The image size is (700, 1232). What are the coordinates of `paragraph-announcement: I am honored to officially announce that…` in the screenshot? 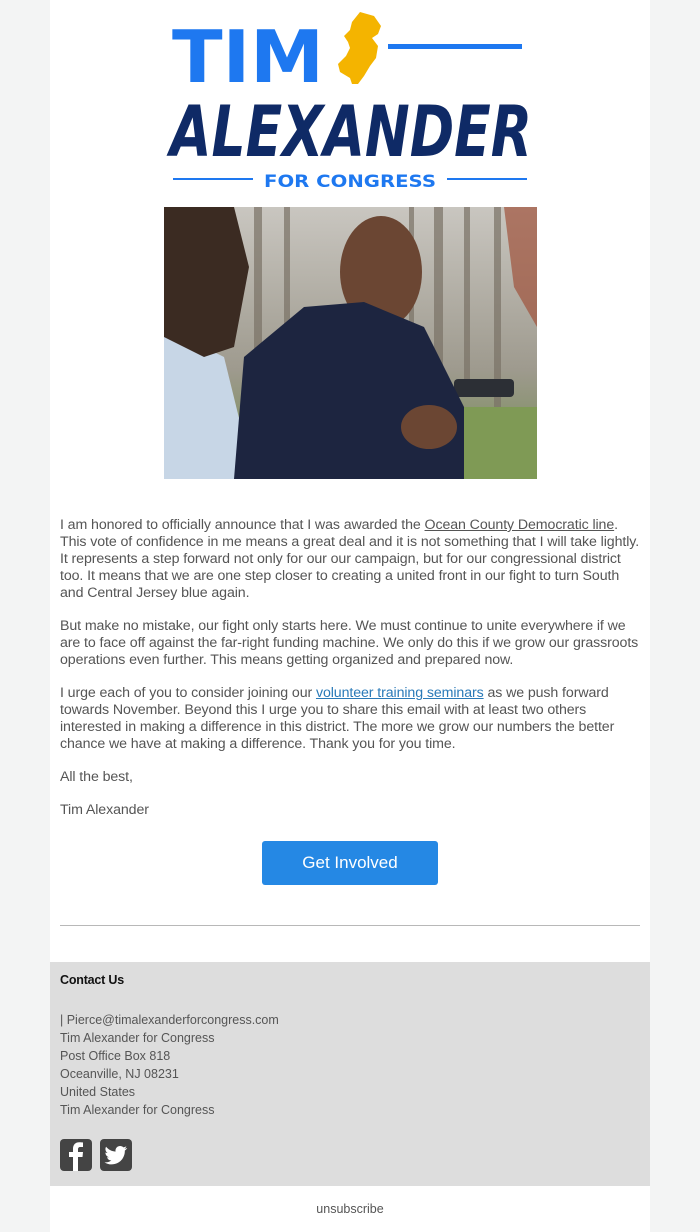 It's located at (350, 559).